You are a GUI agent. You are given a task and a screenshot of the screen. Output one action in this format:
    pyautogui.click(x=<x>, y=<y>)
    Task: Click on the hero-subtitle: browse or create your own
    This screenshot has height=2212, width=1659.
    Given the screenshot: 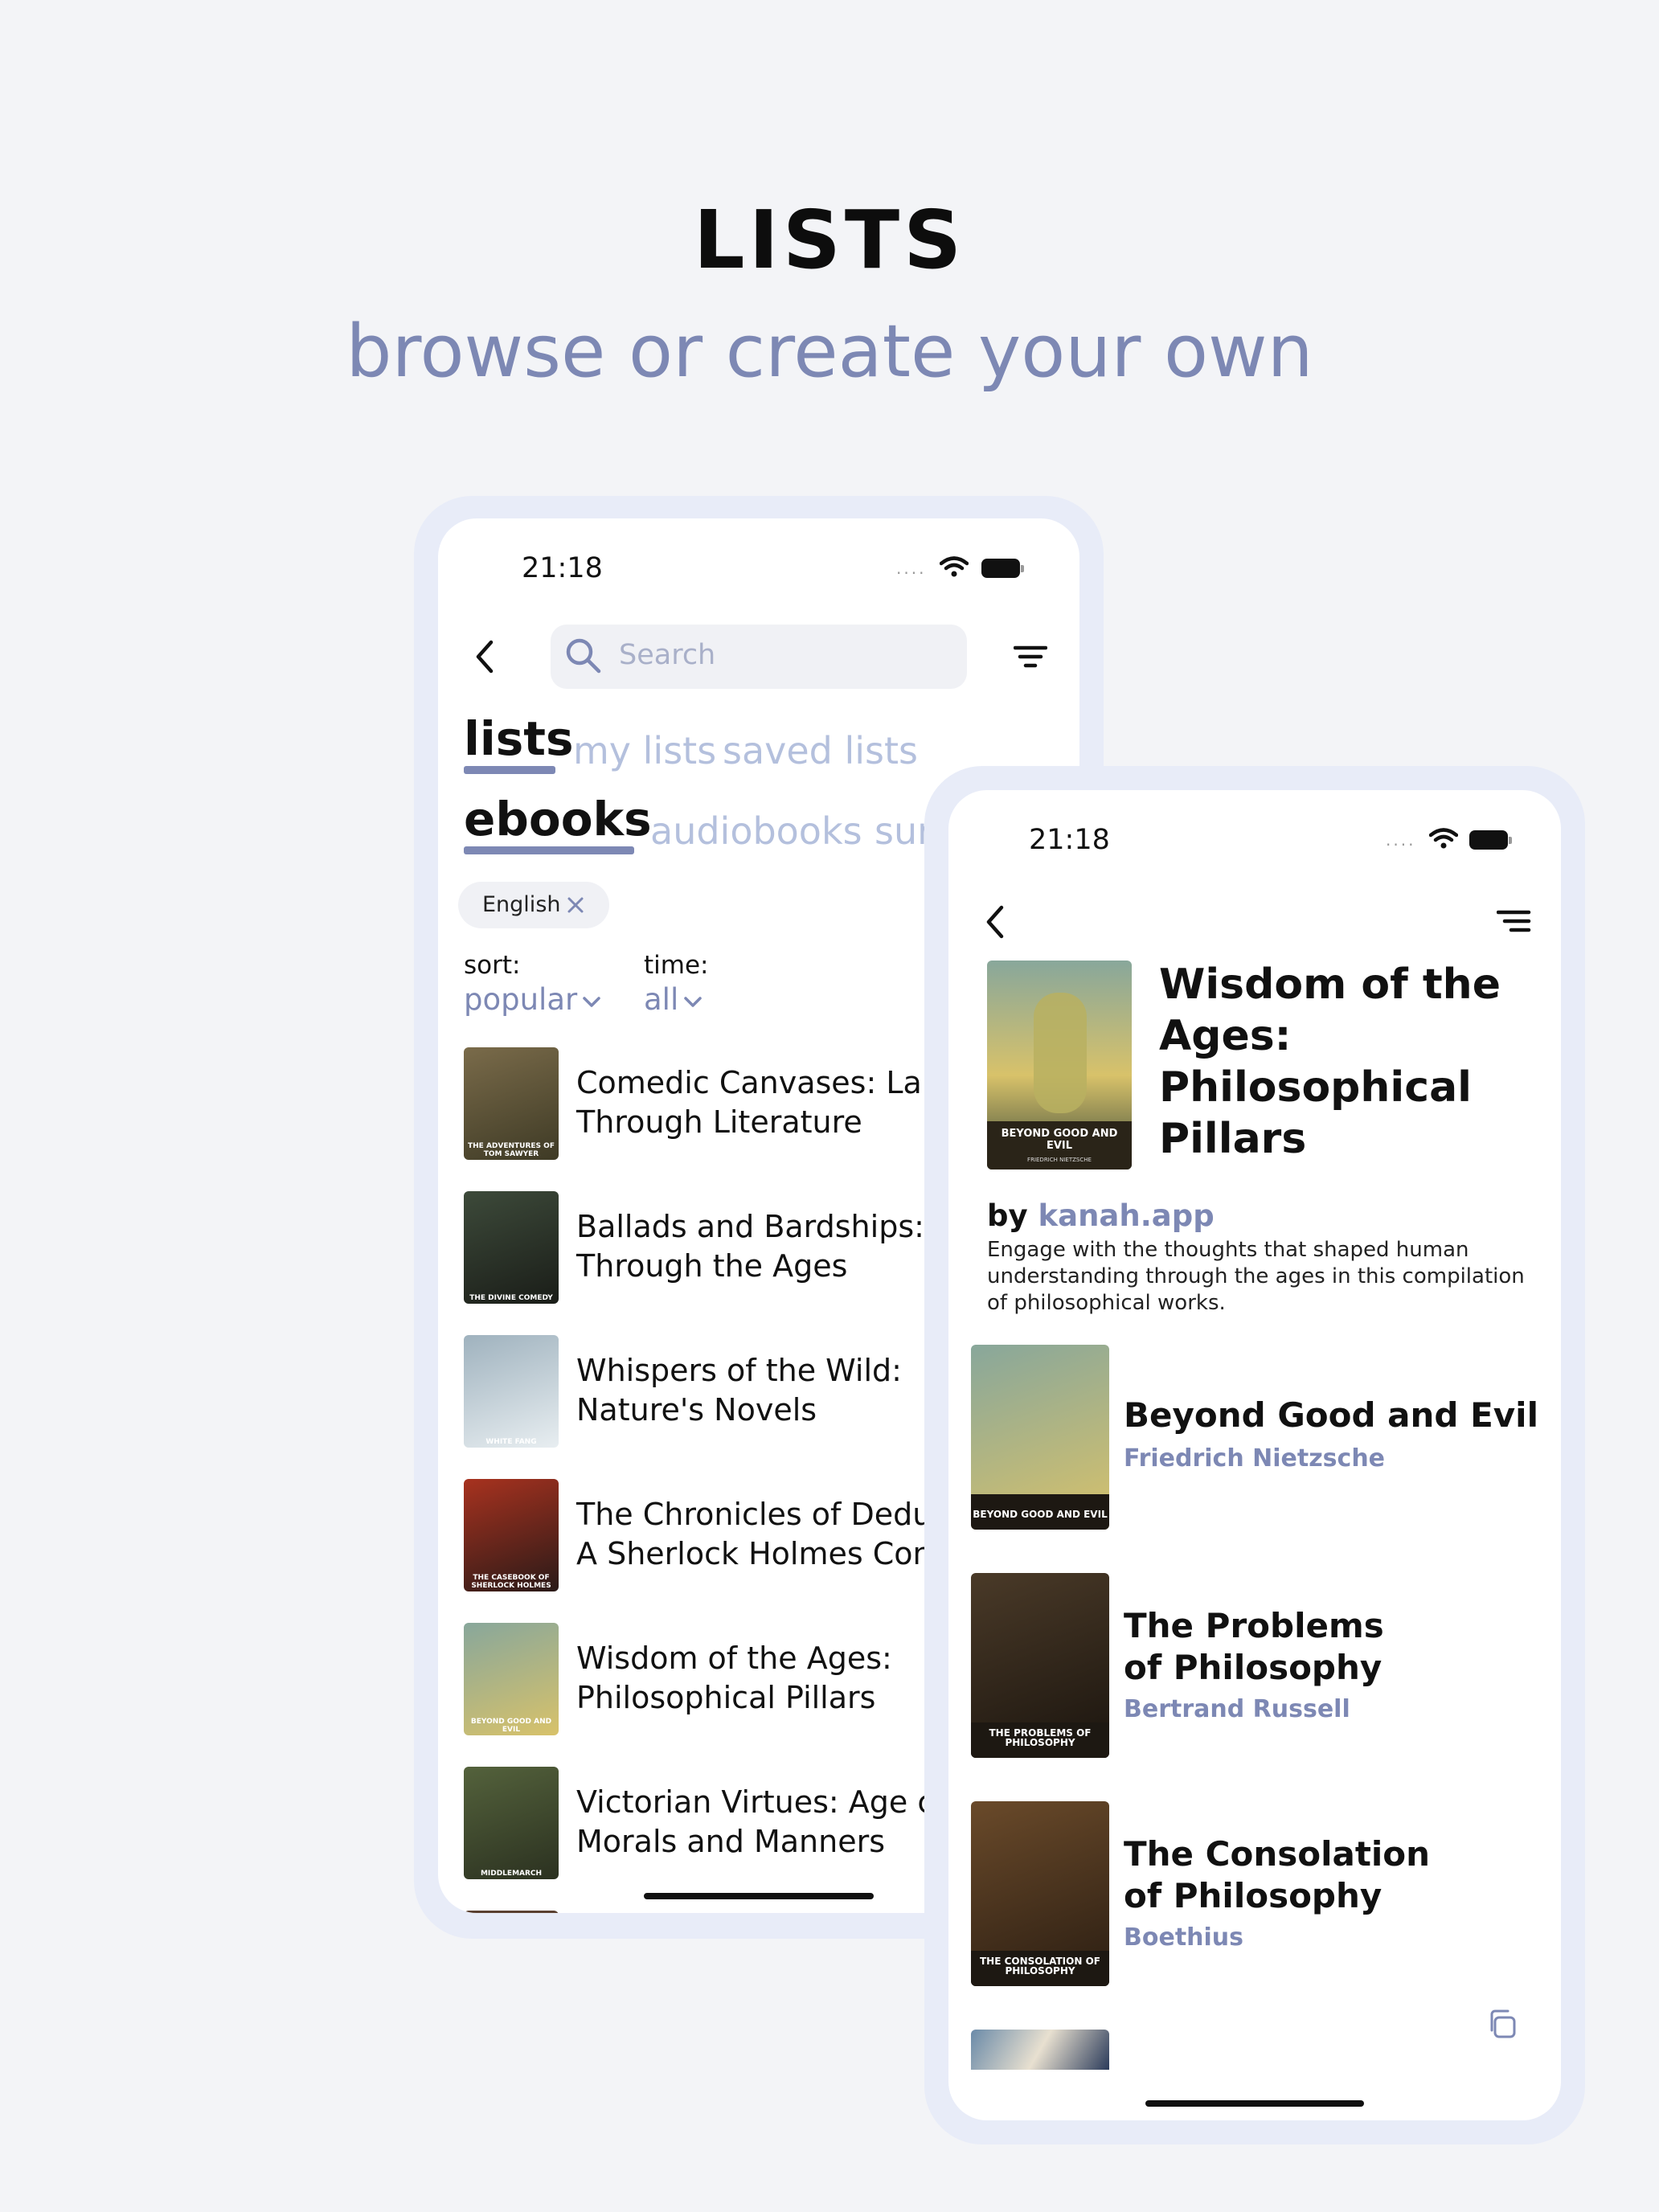 What is the action you would take?
    pyautogui.click(x=829, y=351)
    